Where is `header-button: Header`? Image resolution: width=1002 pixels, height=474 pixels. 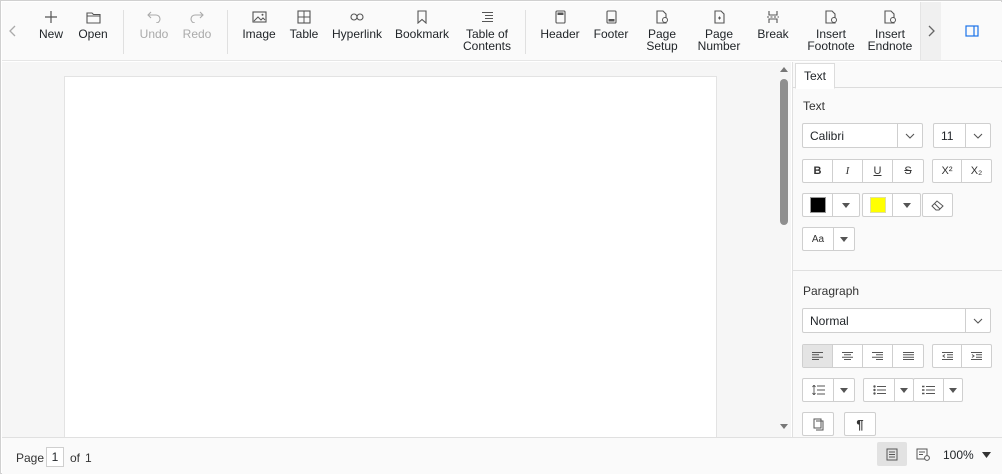
header-button: Header is located at coordinates (560, 31).